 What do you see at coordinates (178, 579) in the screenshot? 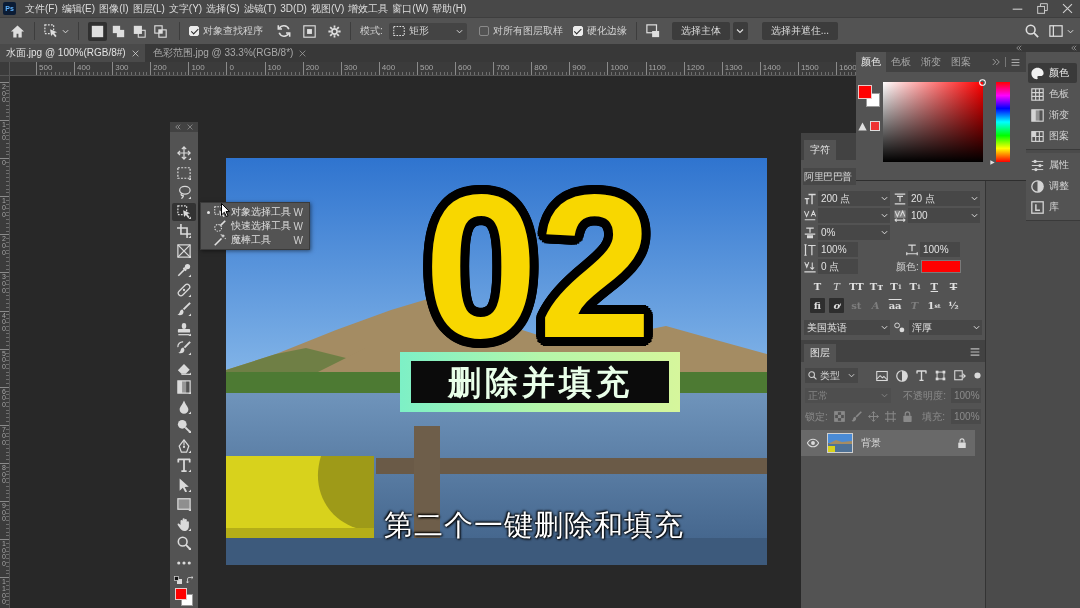
I see `default-colors-icon` at bounding box center [178, 579].